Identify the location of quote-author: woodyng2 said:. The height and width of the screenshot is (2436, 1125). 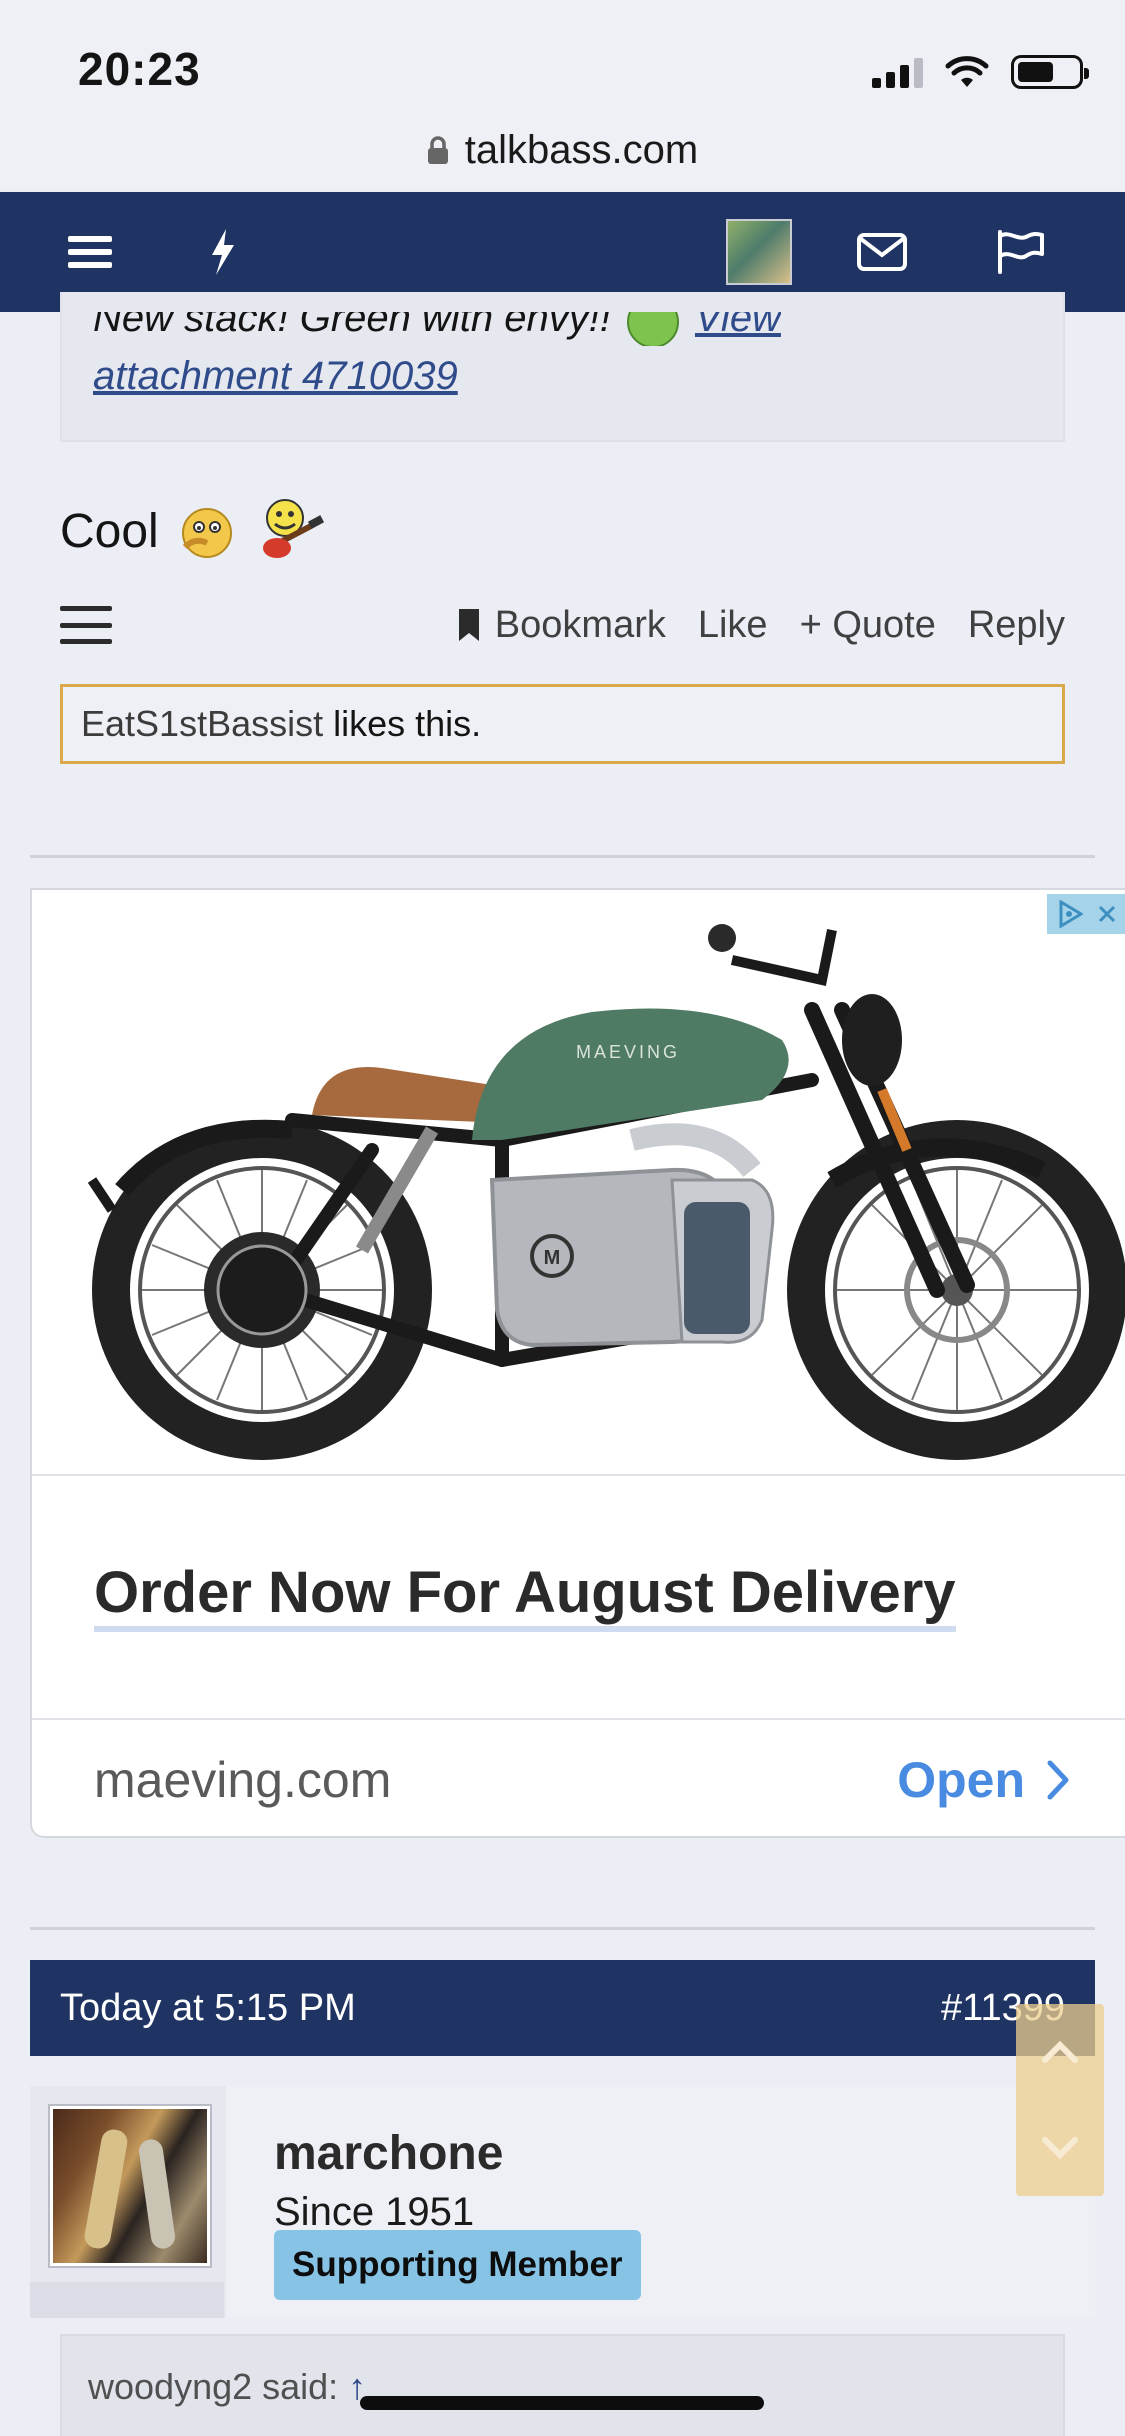
(213, 2386).